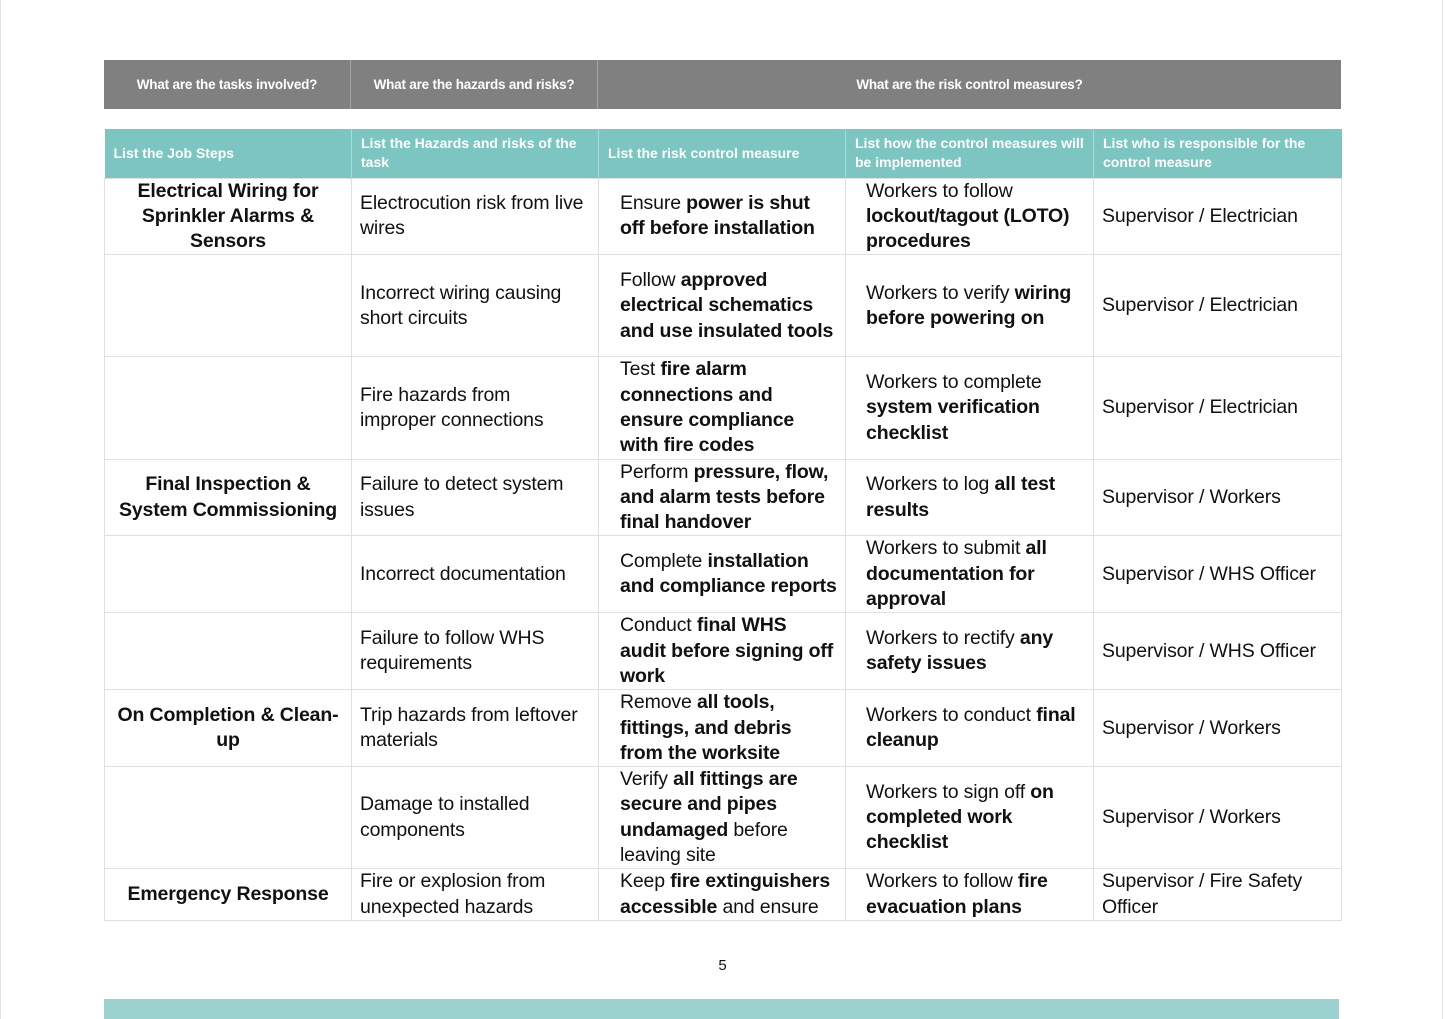 Image resolution: width=1445 pixels, height=1019 pixels. Describe the element at coordinates (227, 84) in the screenshot. I see `question-header-tasks: What are the tasks involved?` at that location.